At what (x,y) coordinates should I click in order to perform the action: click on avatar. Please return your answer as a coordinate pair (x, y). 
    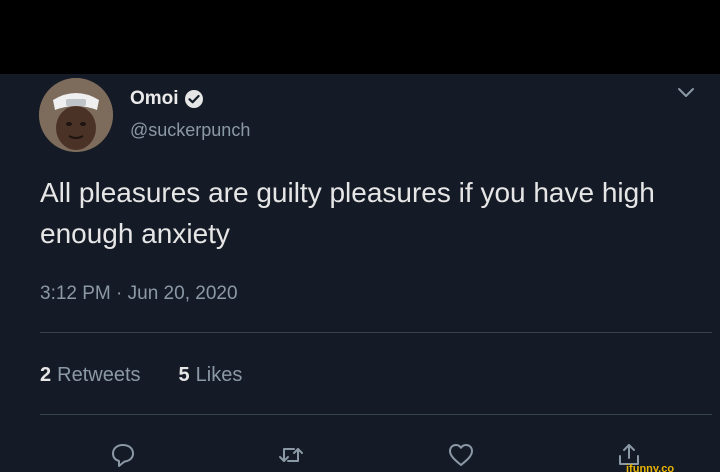
    Looking at the image, I should click on (76, 115).